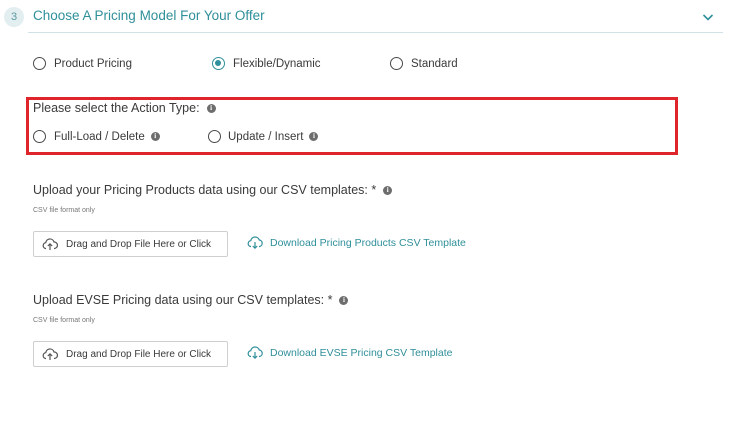  I want to click on action-type-label: Please select the Action Type:, so click(116, 108).